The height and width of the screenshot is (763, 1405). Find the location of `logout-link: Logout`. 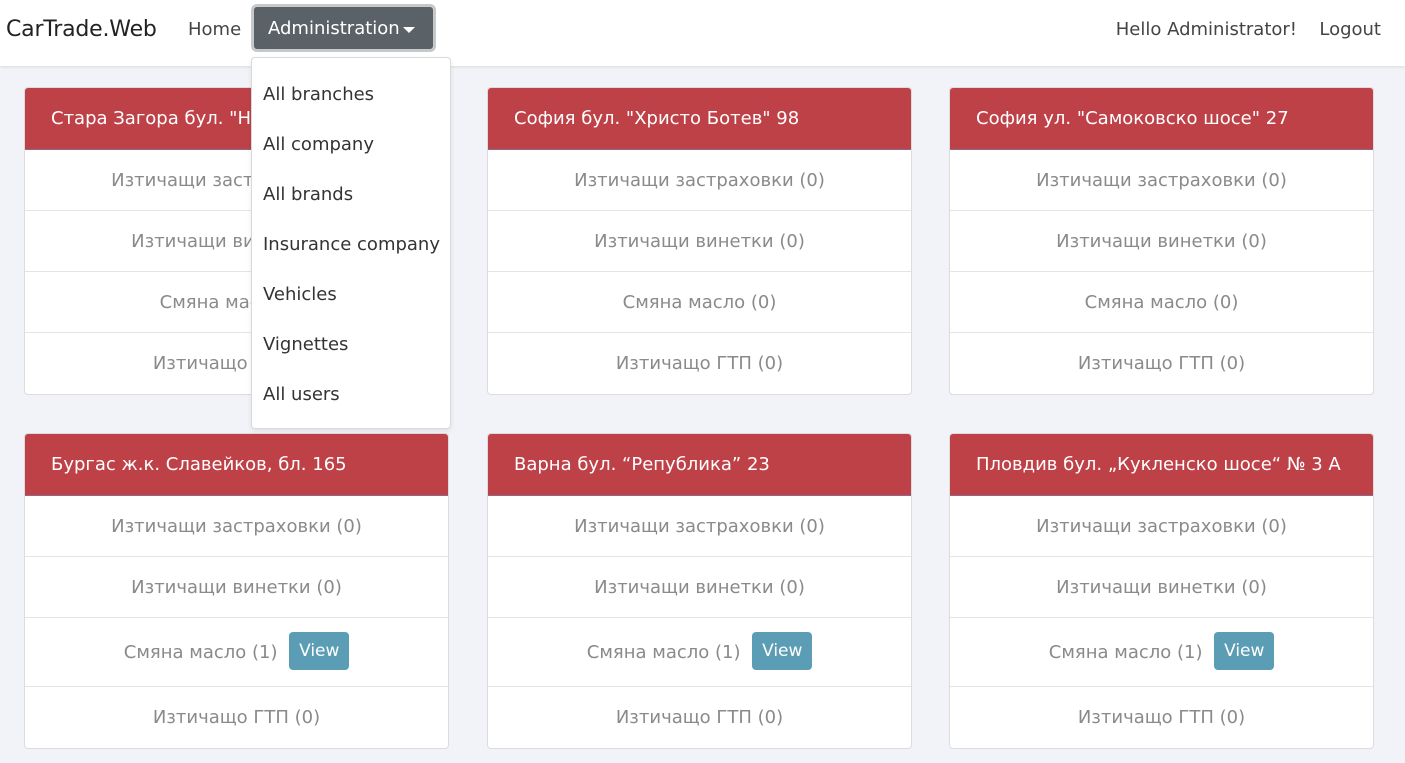

logout-link: Logout is located at coordinates (1350, 29).